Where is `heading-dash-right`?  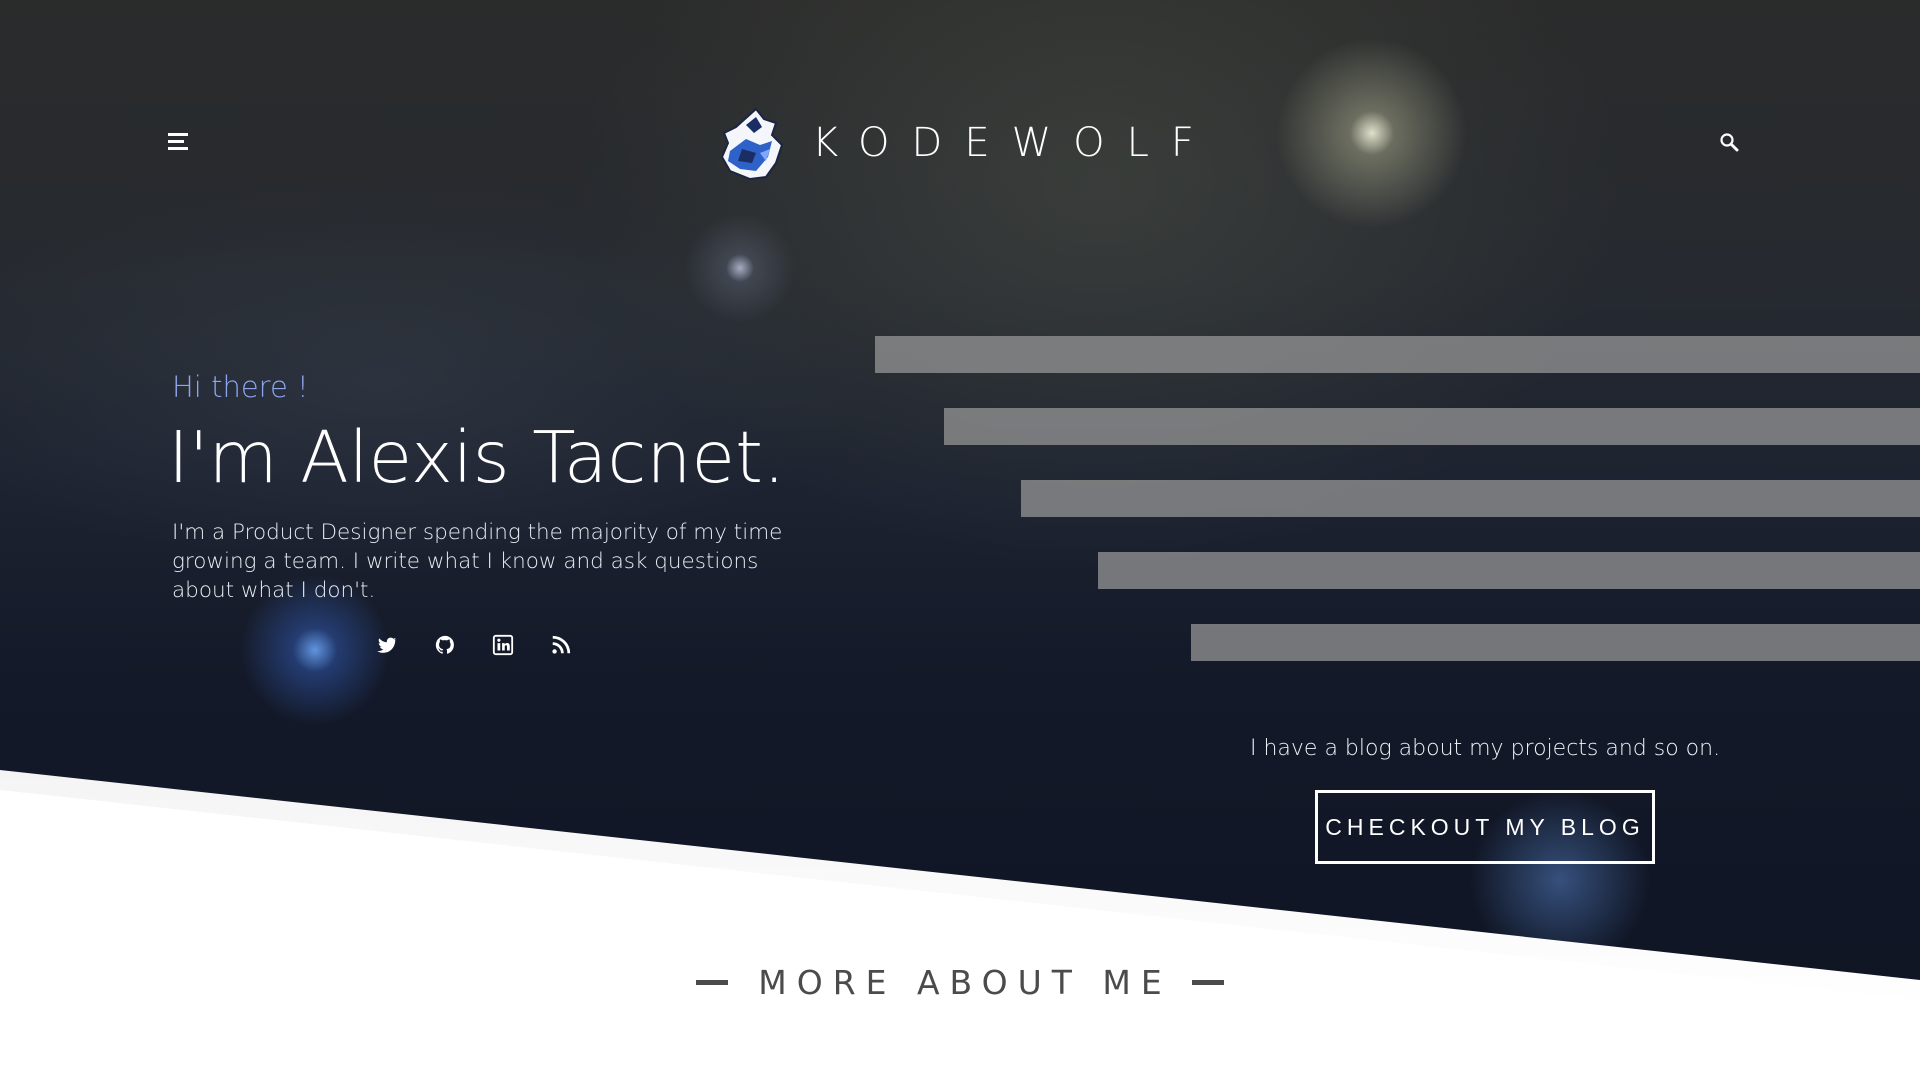 heading-dash-right is located at coordinates (1207, 982).